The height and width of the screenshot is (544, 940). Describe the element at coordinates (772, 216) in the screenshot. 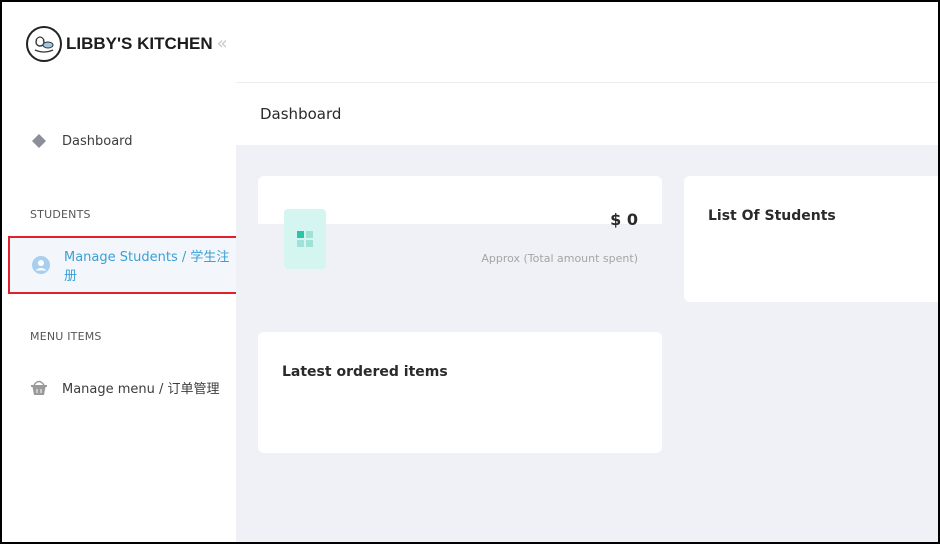

I see `card-title: List Of Students` at that location.